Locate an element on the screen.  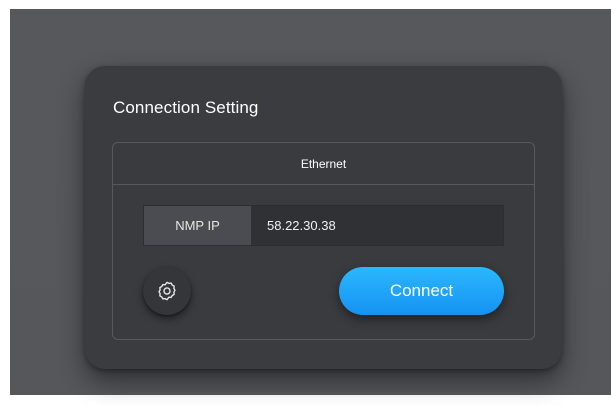
dialog-title: Connection Setting is located at coordinates (186, 107).